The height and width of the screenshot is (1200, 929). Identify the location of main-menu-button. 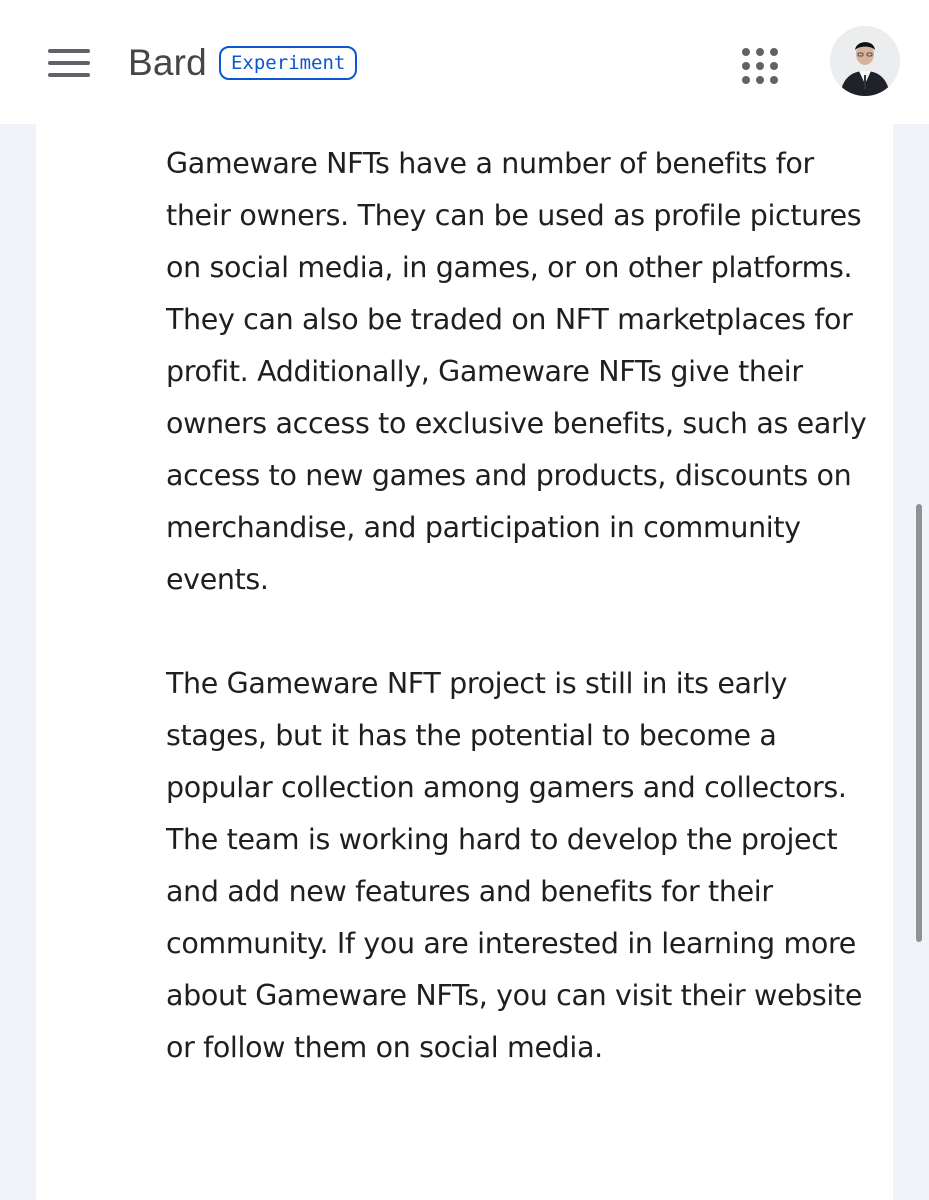
(69, 63).